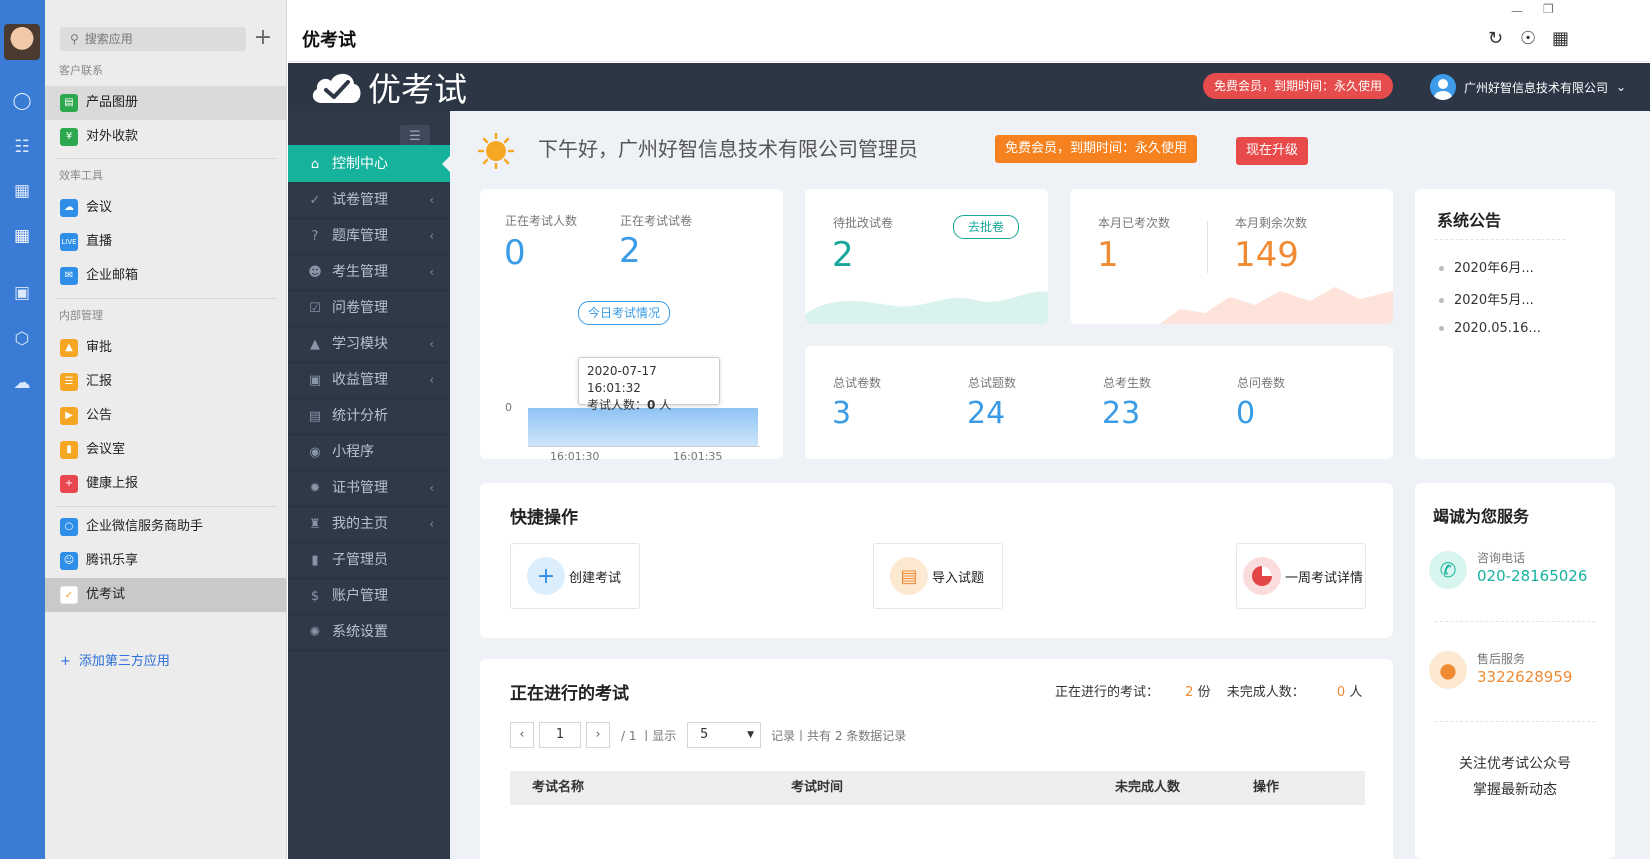 This screenshot has width=1650, height=859. What do you see at coordinates (369, 200) in the screenshot?
I see `nav-item: ✓ 试卷管理 ‹` at bounding box center [369, 200].